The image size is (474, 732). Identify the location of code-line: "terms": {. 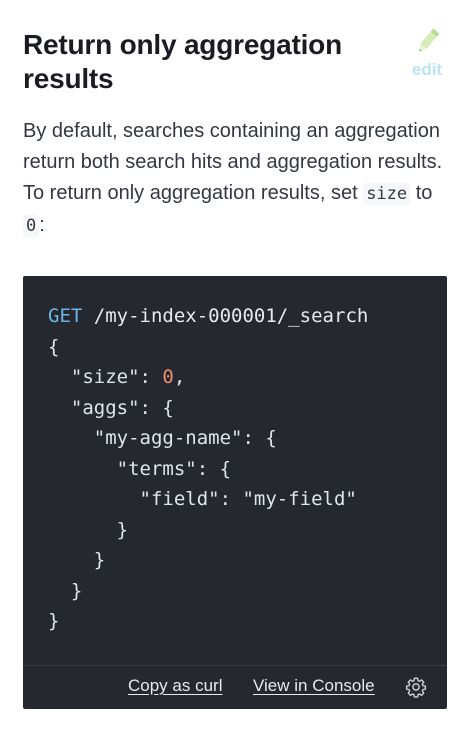
(139, 469).